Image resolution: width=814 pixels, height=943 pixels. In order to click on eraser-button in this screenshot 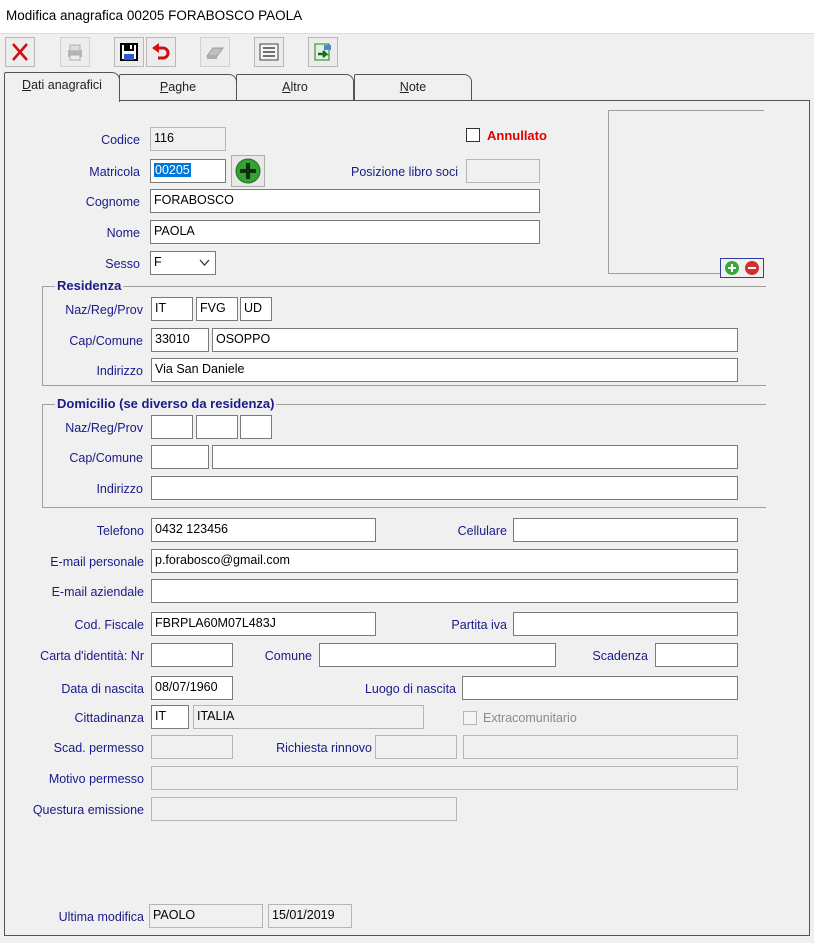, I will do `click(215, 52)`.